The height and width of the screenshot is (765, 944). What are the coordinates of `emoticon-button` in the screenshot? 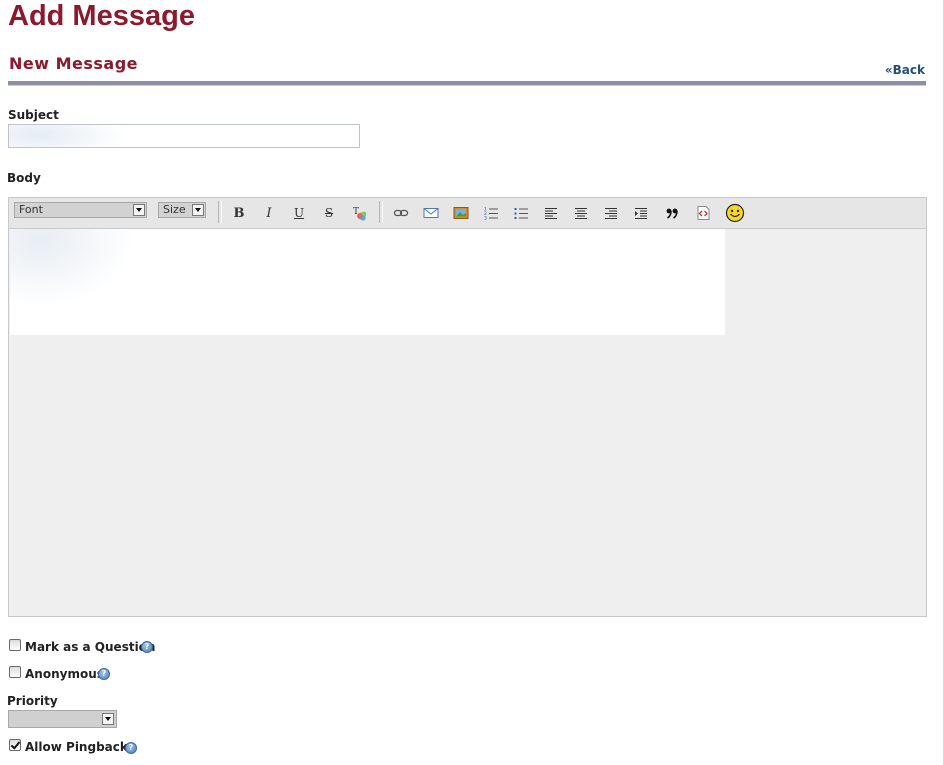 It's located at (735, 213).